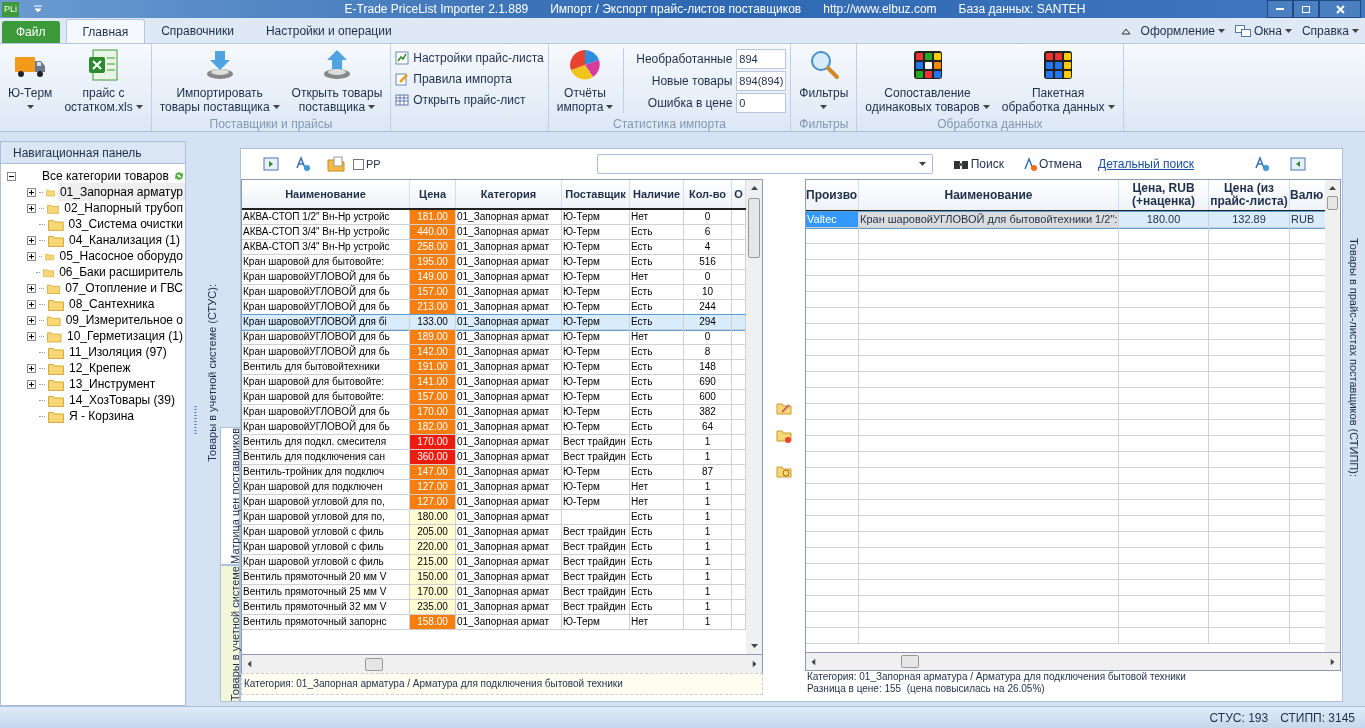  Describe the element at coordinates (494, 337) in the screenshot. I see `table-row: Кран шаровойУГЛОВОЙ для бь 189.00 01_Запорная армат Ю-Терм Нет 0` at that location.